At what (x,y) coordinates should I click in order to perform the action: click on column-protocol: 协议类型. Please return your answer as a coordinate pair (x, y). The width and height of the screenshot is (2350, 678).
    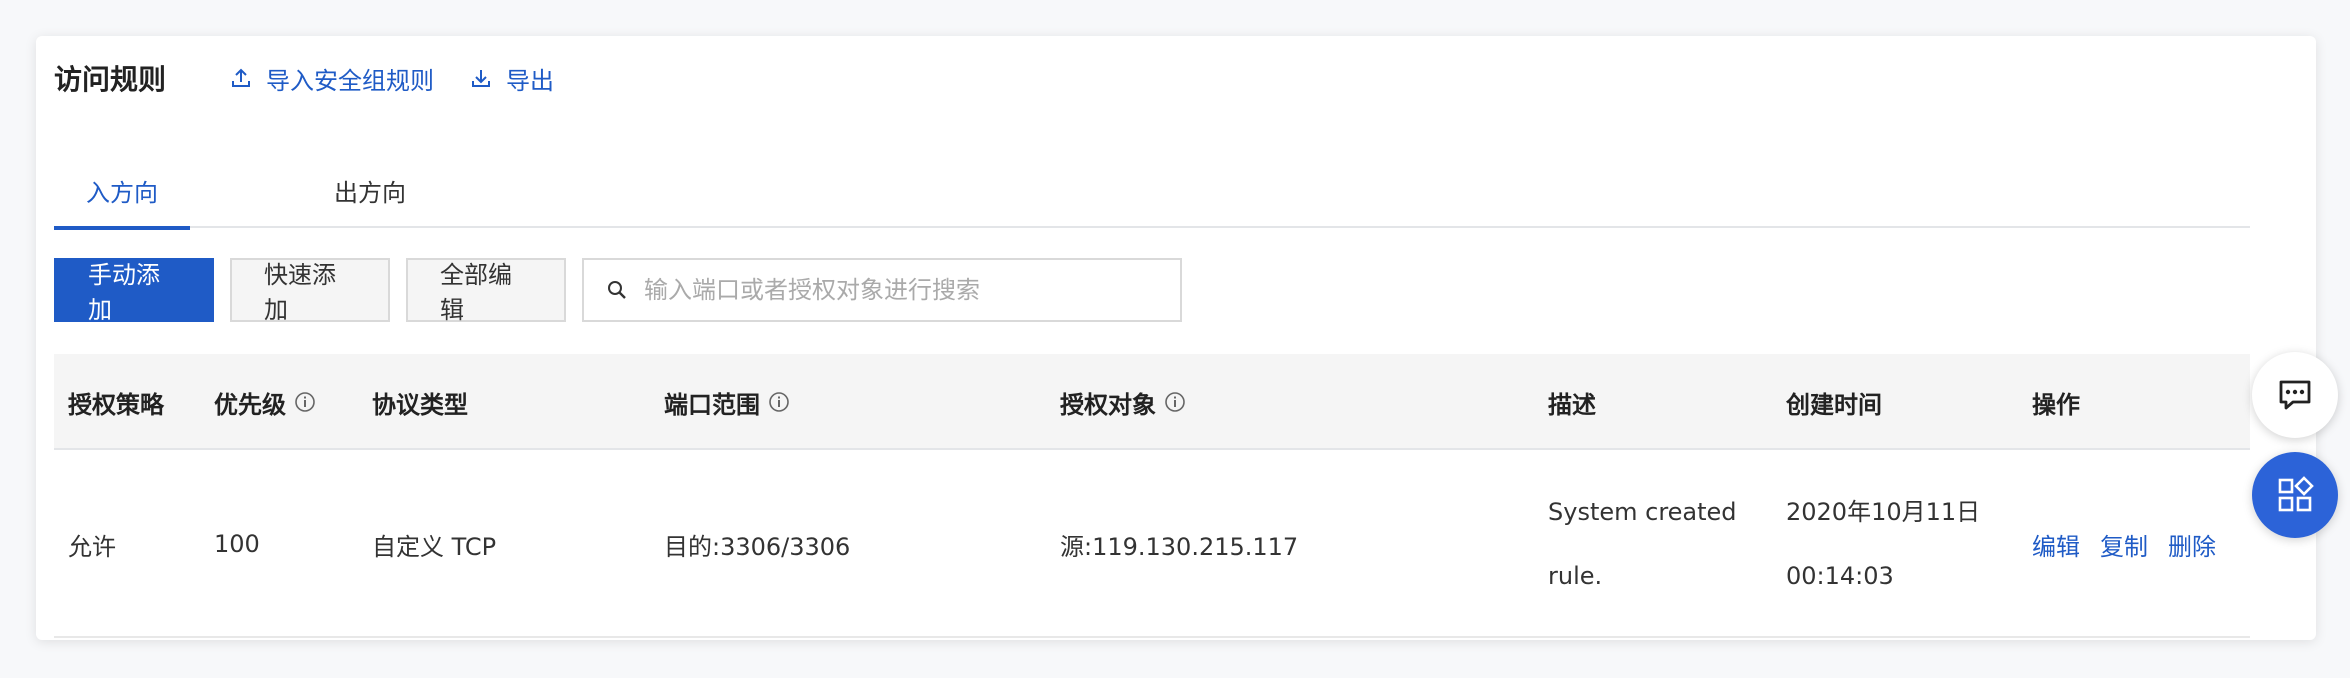
    Looking at the image, I should click on (420, 402).